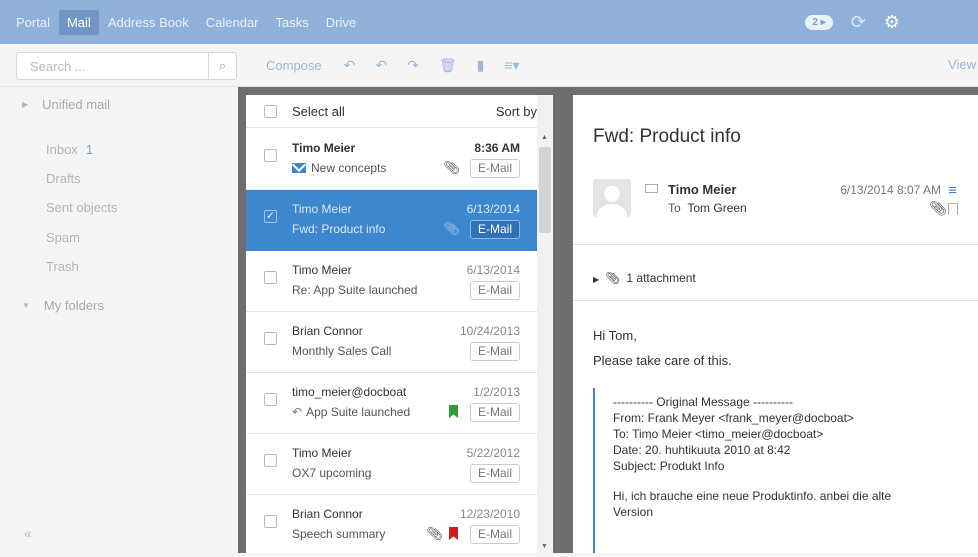 Image resolution: width=978 pixels, height=557 pixels. I want to click on message-subject: Re: App Suite launched, so click(355, 290).